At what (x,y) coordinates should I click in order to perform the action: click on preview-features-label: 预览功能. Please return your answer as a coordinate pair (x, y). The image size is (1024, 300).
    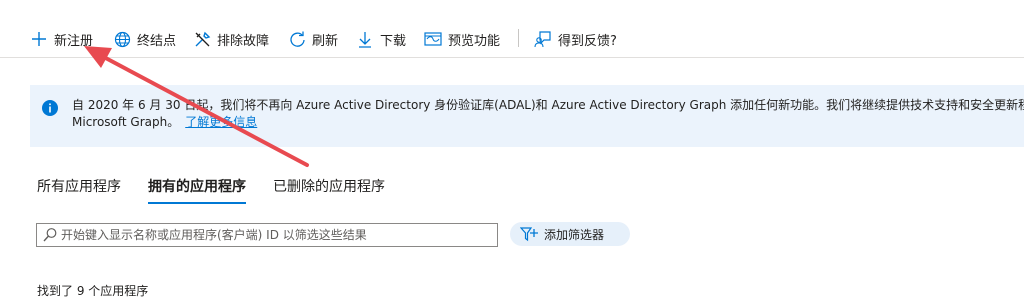
    Looking at the image, I should click on (474, 41).